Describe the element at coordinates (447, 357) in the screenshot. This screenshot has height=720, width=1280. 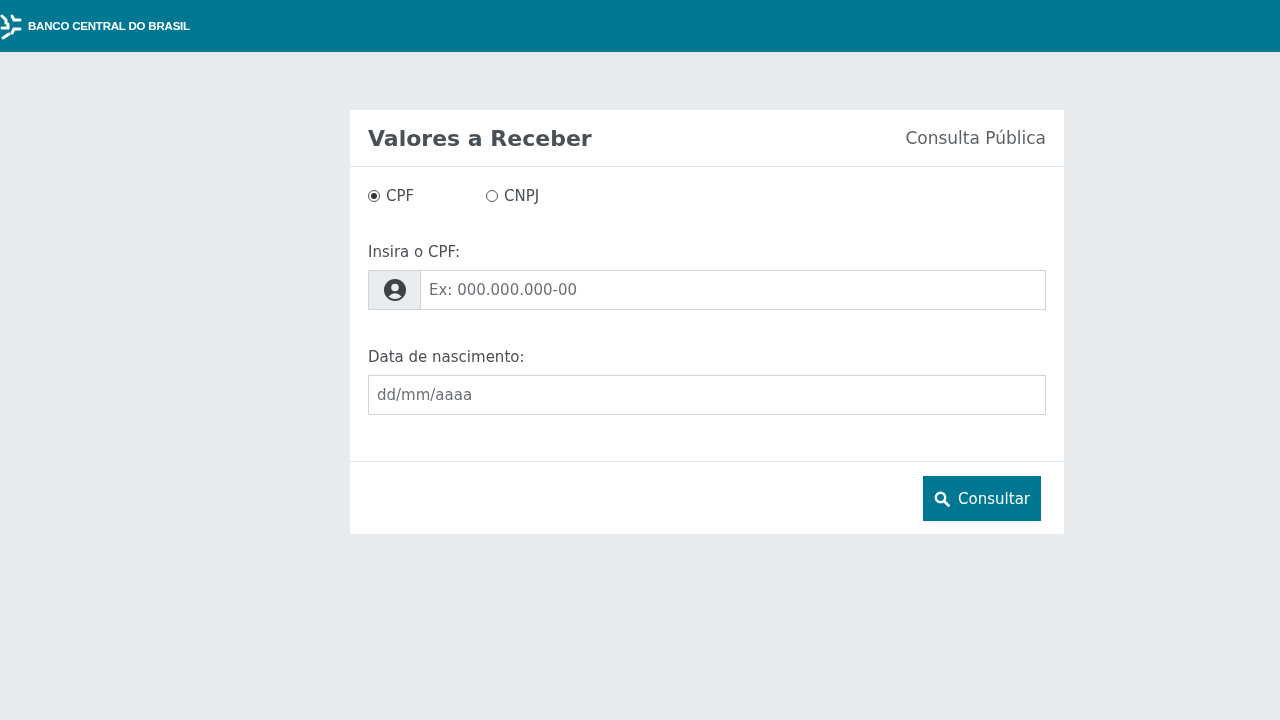
I see `field-label: Data de nascimento:` at that location.